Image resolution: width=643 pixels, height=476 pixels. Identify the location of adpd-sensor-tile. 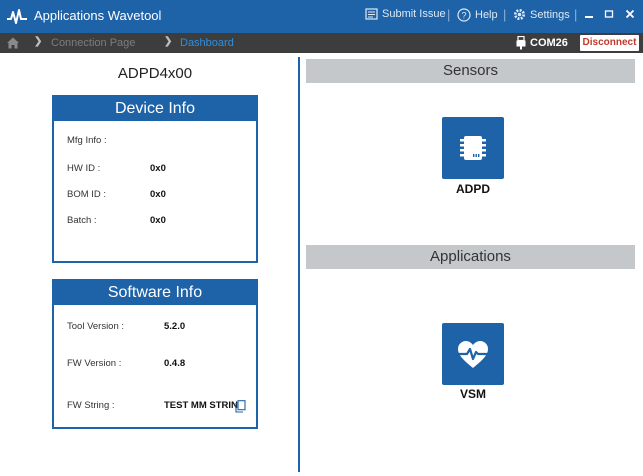
(473, 148).